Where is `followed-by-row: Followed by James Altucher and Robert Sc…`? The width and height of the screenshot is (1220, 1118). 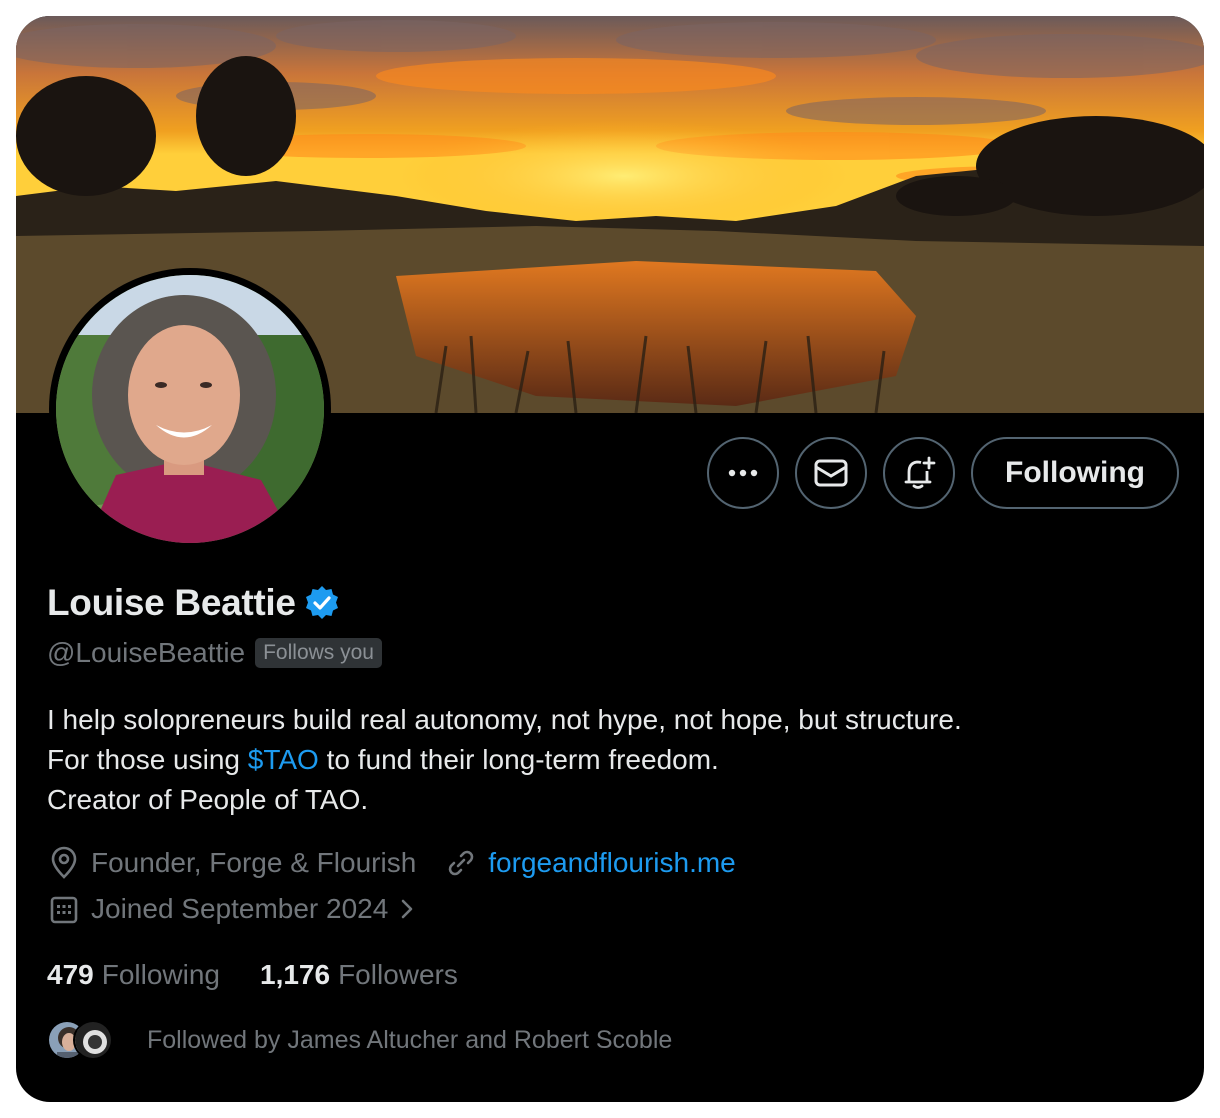 followed-by-row: Followed by James Altucher and Robert Sc… is located at coordinates (359, 1040).